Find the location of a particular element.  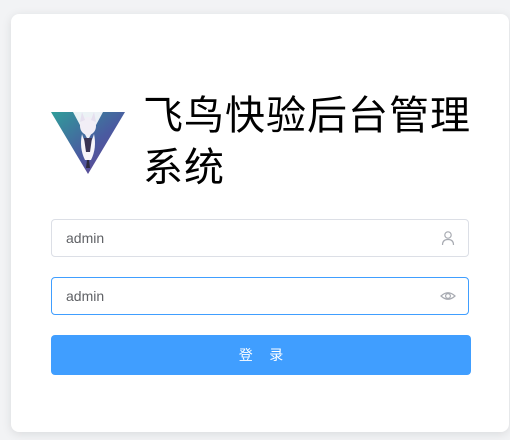

login-button: 登 录 is located at coordinates (261, 355).